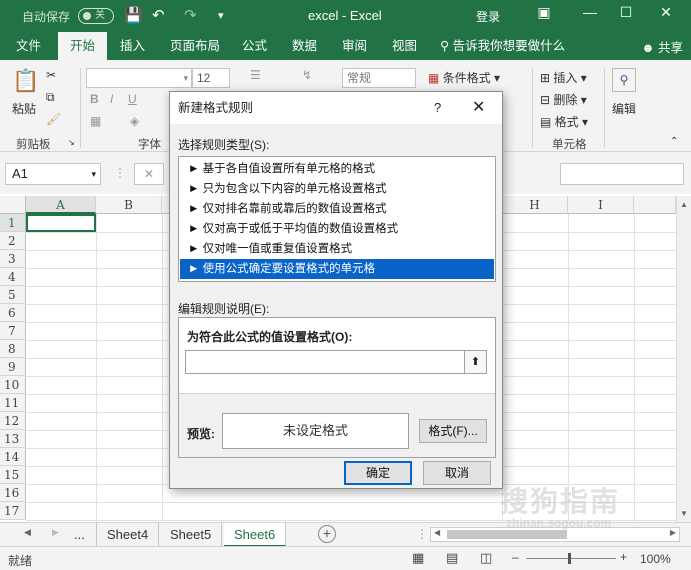  I want to click on collapse-ribbon-icon: ⌃, so click(674, 141).